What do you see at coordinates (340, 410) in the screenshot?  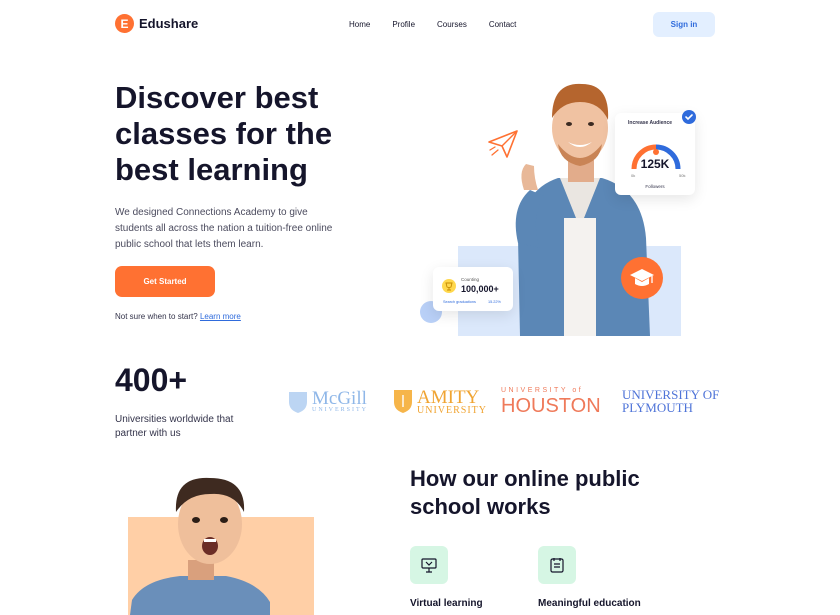 I see `mcgill-sub: UNIVERSITY` at bounding box center [340, 410].